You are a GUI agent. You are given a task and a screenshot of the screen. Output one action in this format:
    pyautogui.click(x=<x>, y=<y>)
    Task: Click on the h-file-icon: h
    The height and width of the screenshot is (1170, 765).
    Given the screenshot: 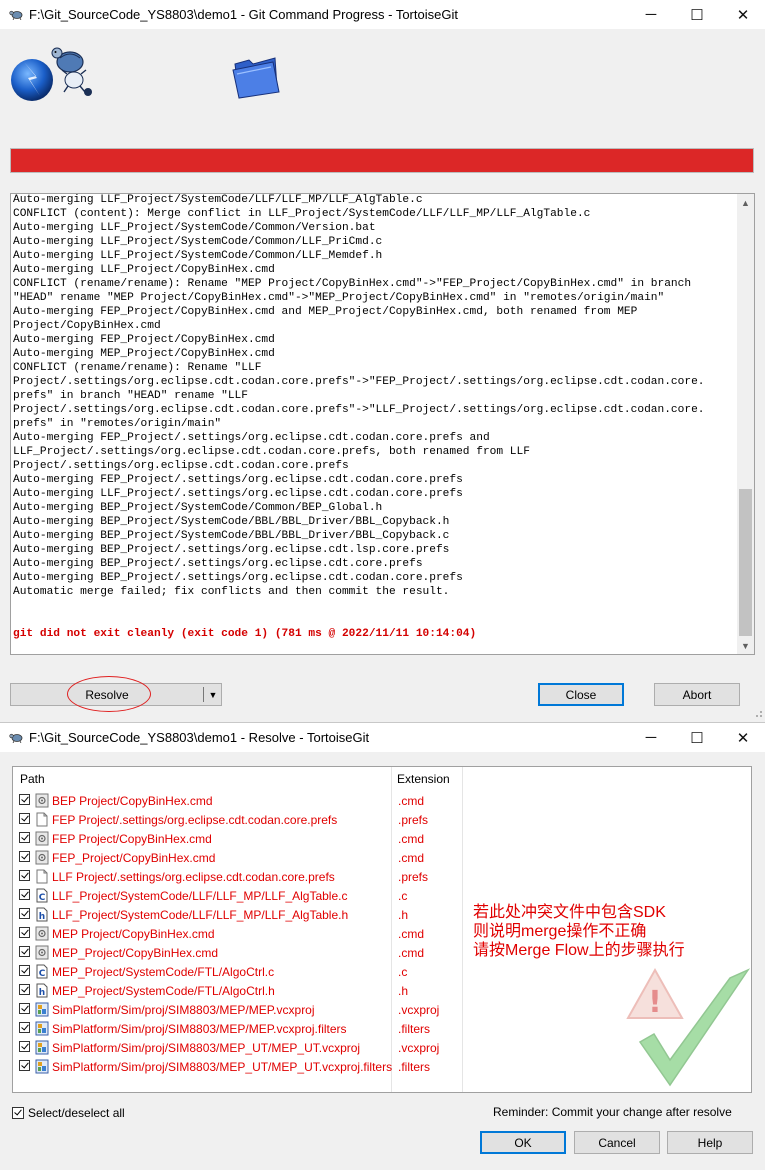 What is the action you would take?
    pyautogui.click(x=42, y=990)
    